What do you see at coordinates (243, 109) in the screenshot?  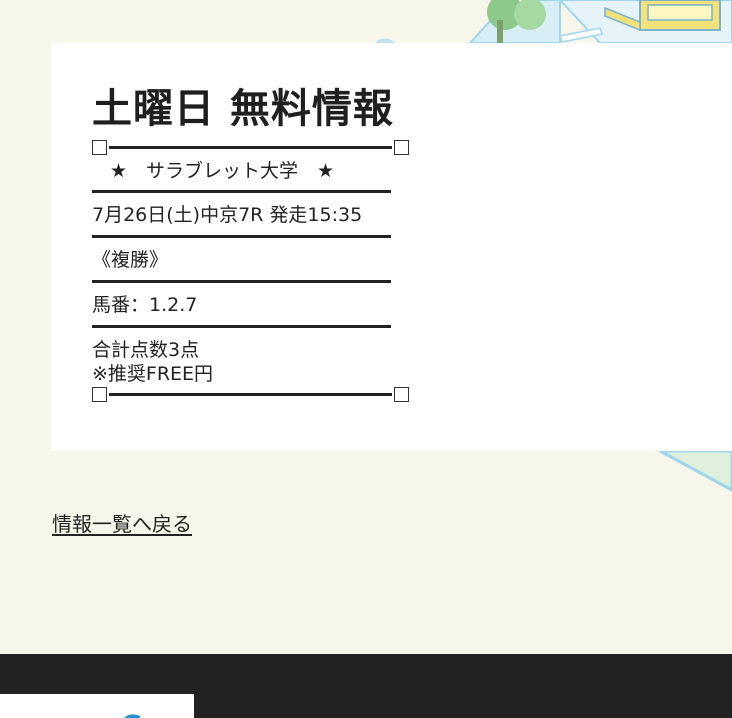 I see `page-title: 土曜日 無料情報` at bounding box center [243, 109].